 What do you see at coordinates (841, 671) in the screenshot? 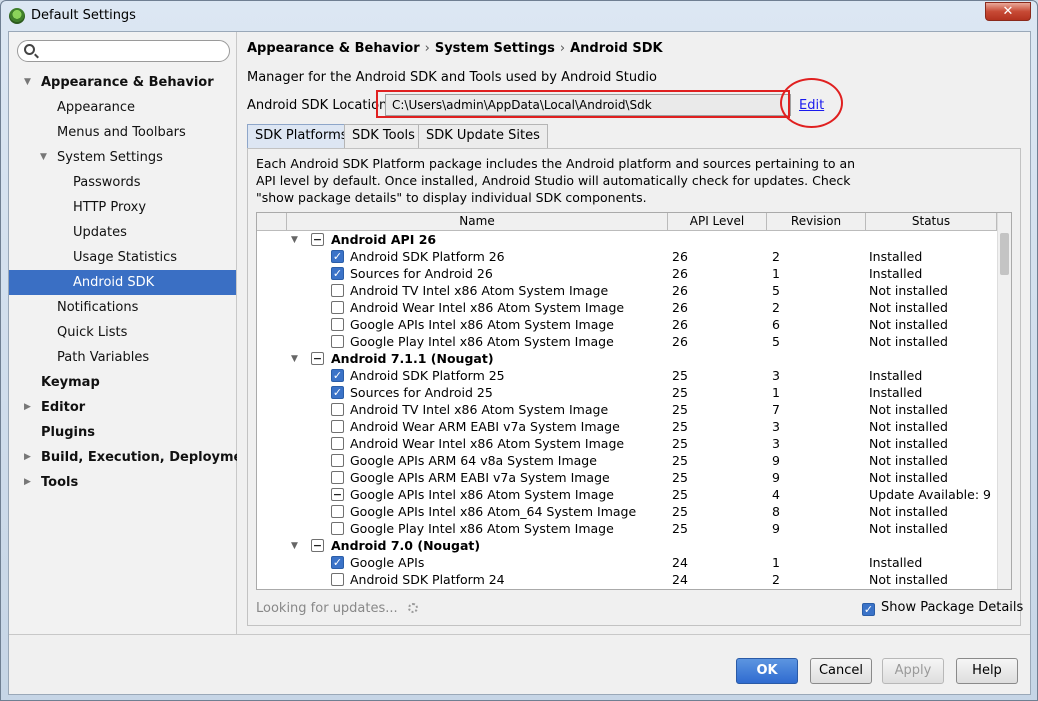
I see `cancel-button: Cancel` at bounding box center [841, 671].